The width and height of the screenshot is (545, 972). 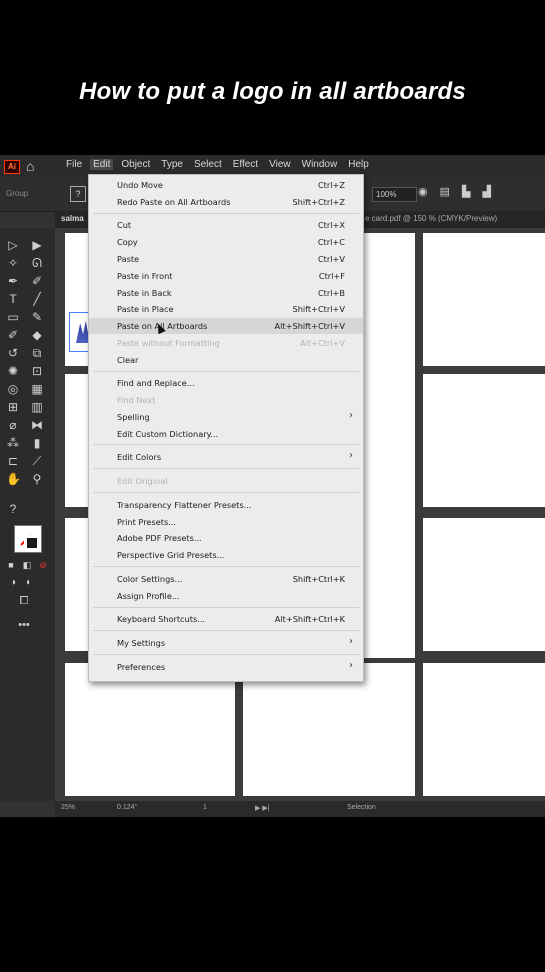 What do you see at coordinates (37, 317) in the screenshot?
I see `paintbrush-icon: ✎` at bounding box center [37, 317].